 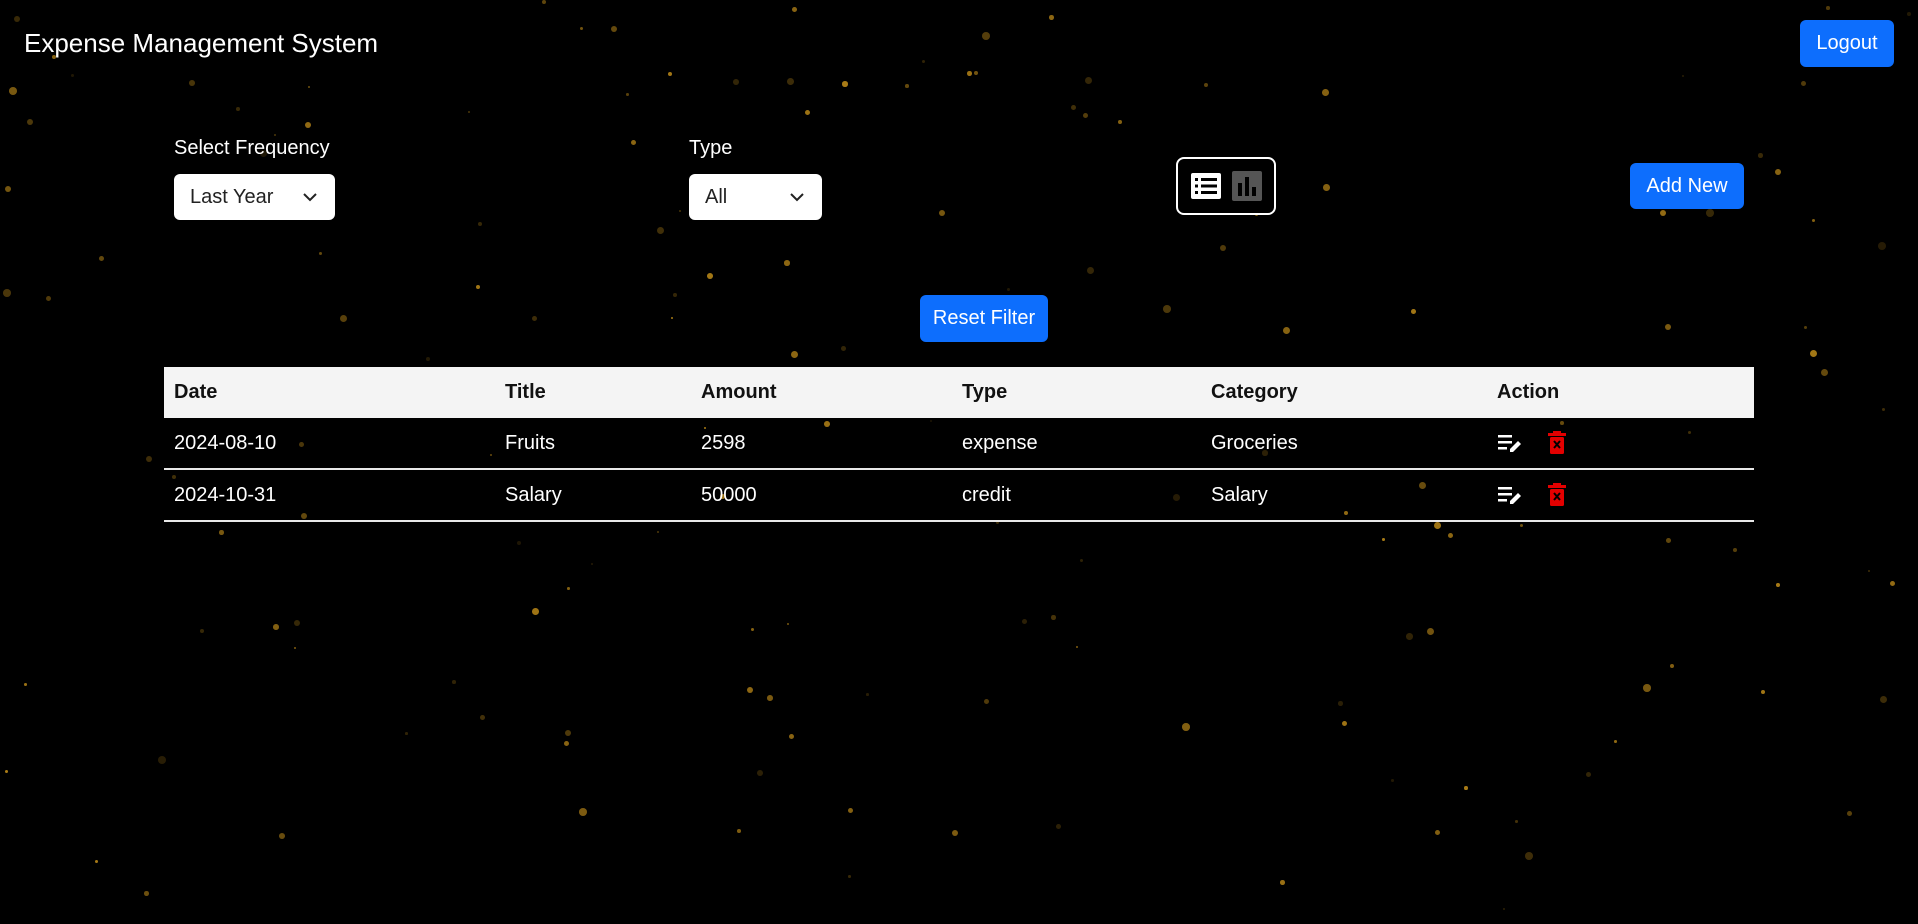 What do you see at coordinates (252, 148) in the screenshot?
I see `frequency-label: Select Frequency` at bounding box center [252, 148].